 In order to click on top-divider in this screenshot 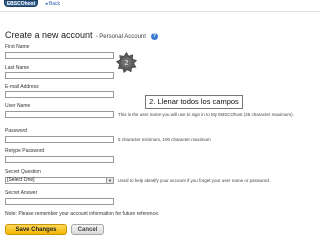, I will do `click(160, 11)`.